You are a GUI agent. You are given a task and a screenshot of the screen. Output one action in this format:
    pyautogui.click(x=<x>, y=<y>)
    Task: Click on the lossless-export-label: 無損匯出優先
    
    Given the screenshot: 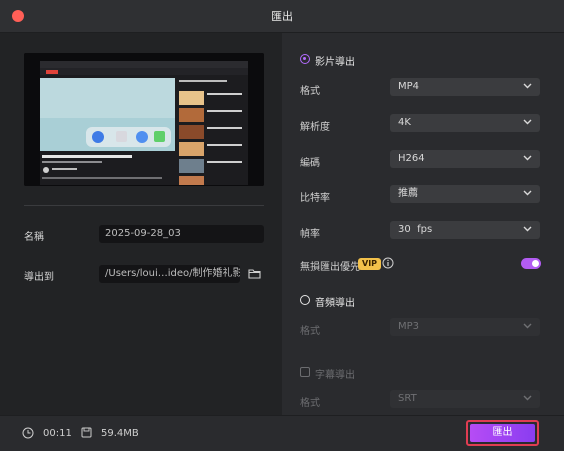 What is the action you would take?
    pyautogui.click(x=330, y=267)
    